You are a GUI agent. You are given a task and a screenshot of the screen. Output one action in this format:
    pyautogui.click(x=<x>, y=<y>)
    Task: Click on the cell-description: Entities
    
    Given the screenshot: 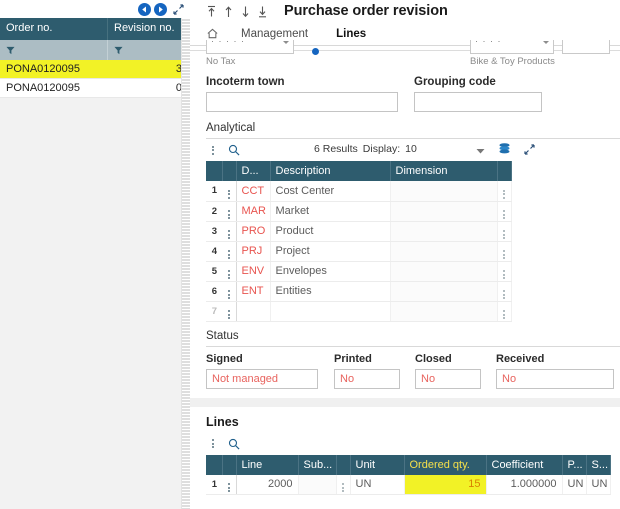 What is the action you would take?
    pyautogui.click(x=330, y=291)
    